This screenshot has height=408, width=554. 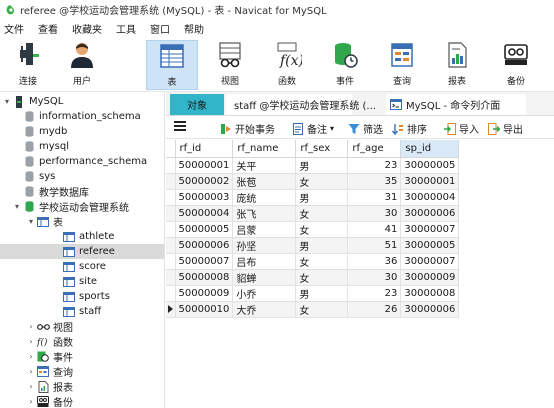 I want to click on begin-transaction-button: 开始事务, so click(x=247, y=128).